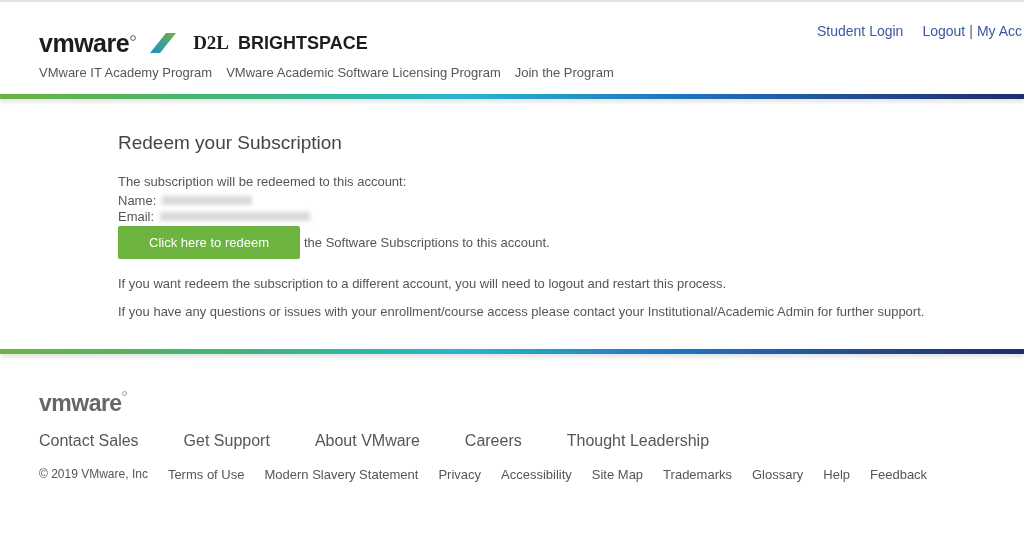 The image size is (1024, 560). Describe the element at coordinates (638, 441) in the screenshot. I see `footer-link: Thought Leadership` at that location.